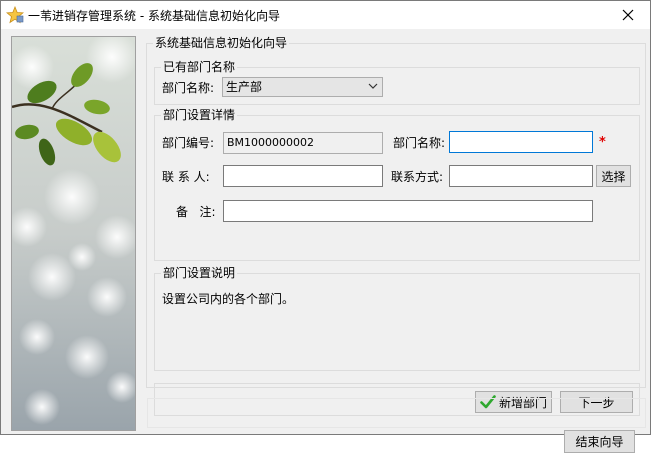 The height and width of the screenshot is (453, 651). Describe the element at coordinates (408, 211) in the screenshot. I see `remark-field` at that location.